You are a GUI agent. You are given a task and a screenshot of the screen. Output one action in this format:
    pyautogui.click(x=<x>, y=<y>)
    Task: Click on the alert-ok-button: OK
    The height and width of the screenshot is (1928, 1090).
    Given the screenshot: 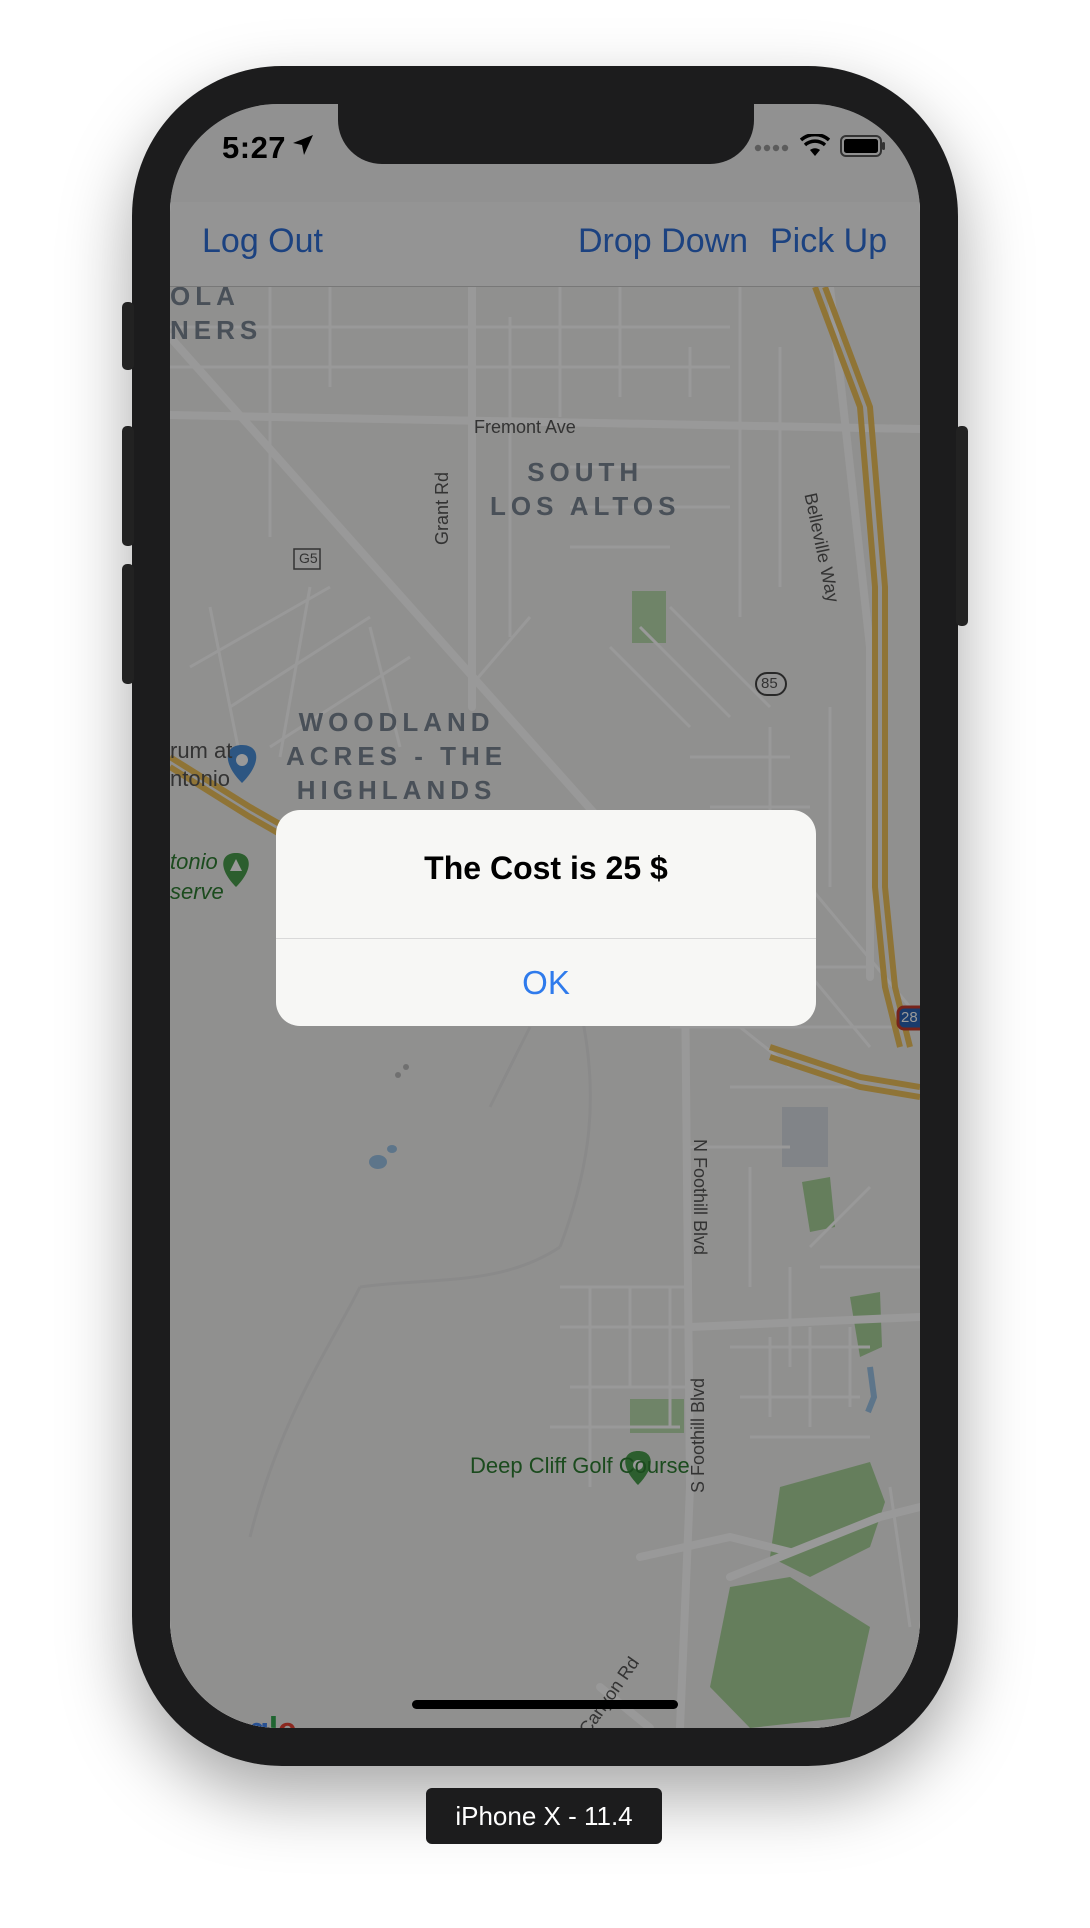 What is the action you would take?
    pyautogui.click(x=546, y=982)
    